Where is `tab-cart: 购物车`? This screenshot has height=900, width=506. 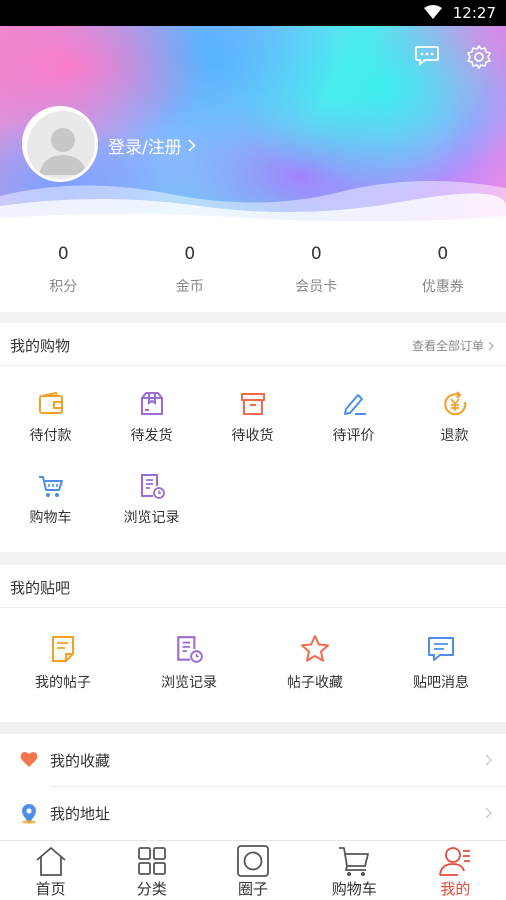 tab-cart: 购物车 is located at coordinates (354, 870).